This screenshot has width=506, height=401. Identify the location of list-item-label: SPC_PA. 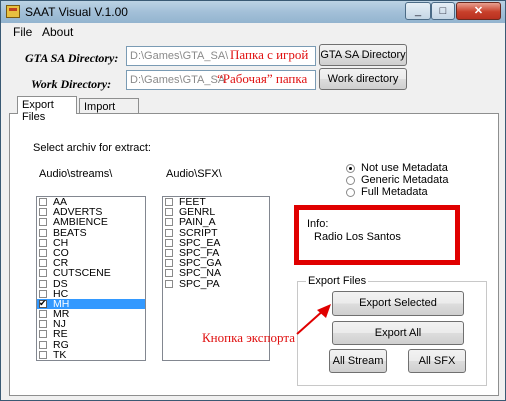
(199, 283).